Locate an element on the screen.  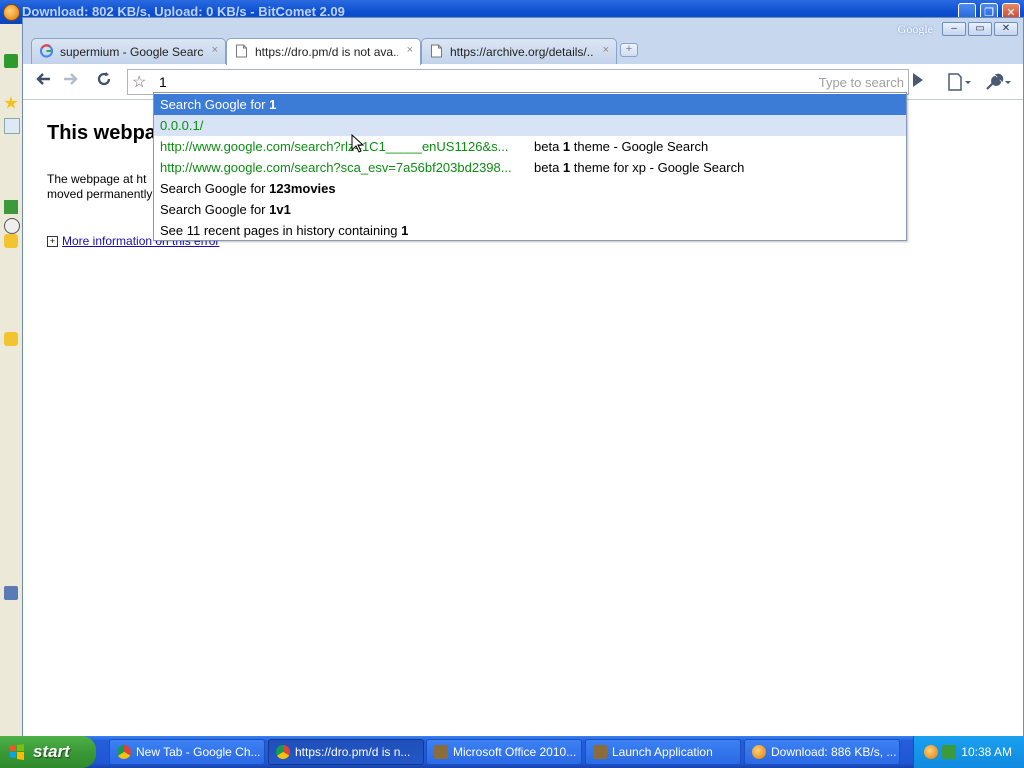
page-menu-icon is located at coordinates (959, 82).